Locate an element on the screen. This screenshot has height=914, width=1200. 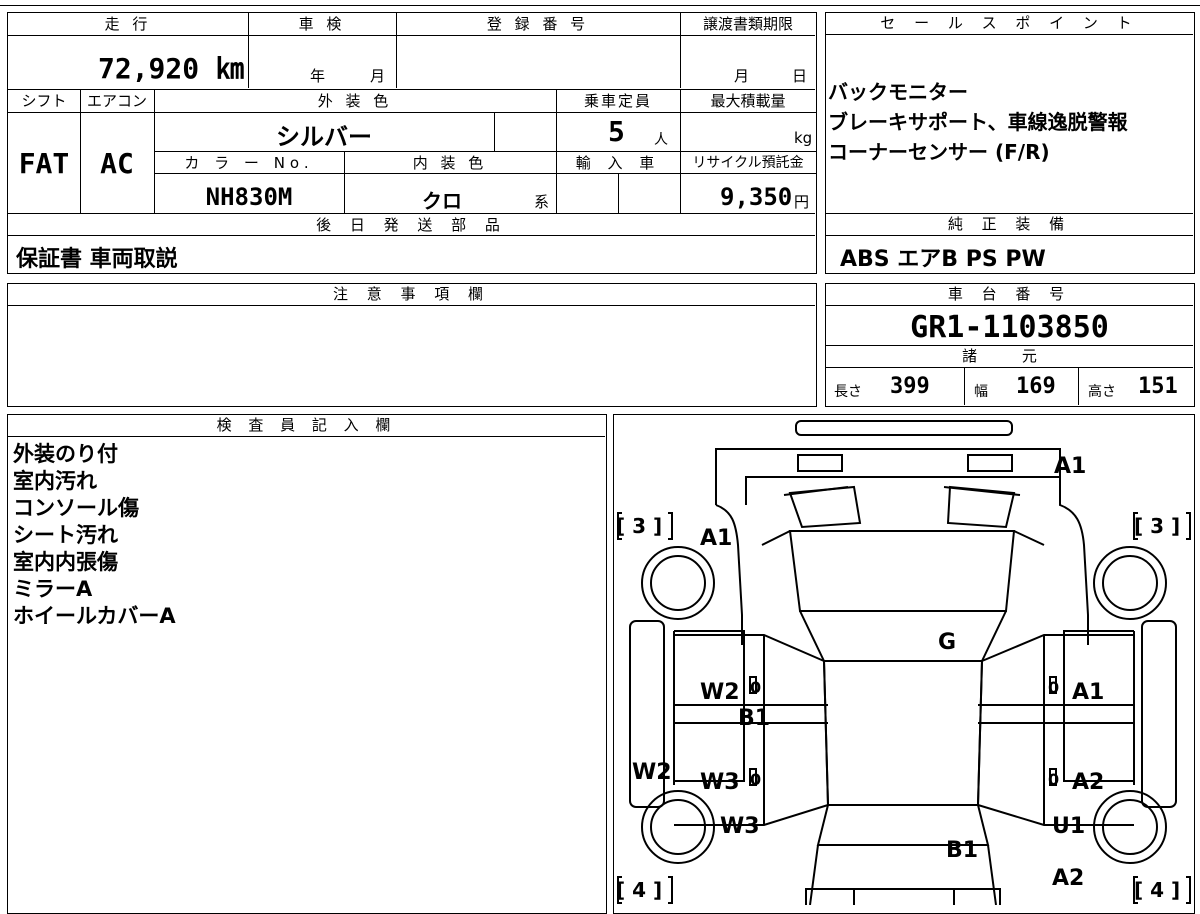
height-value: 151 is located at coordinates (1158, 386).